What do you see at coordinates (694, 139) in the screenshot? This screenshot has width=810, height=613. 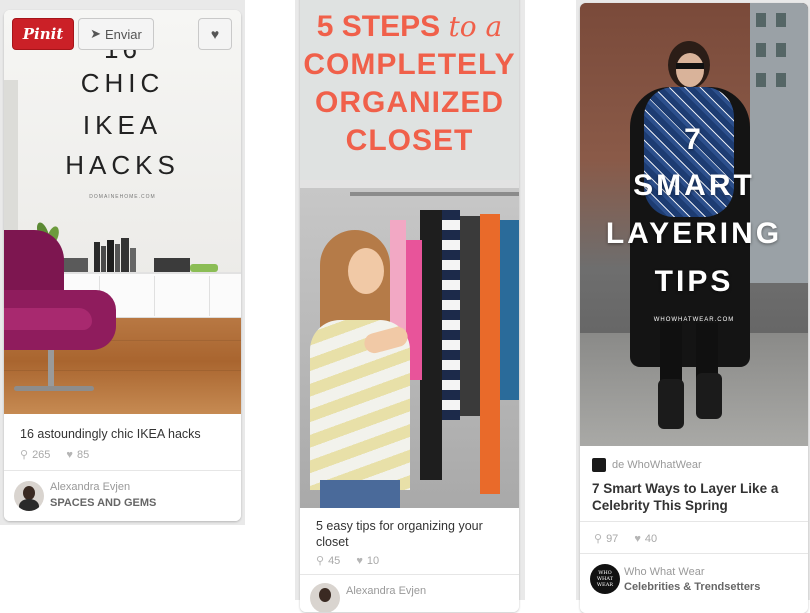 I see `image-title-number: 7` at bounding box center [694, 139].